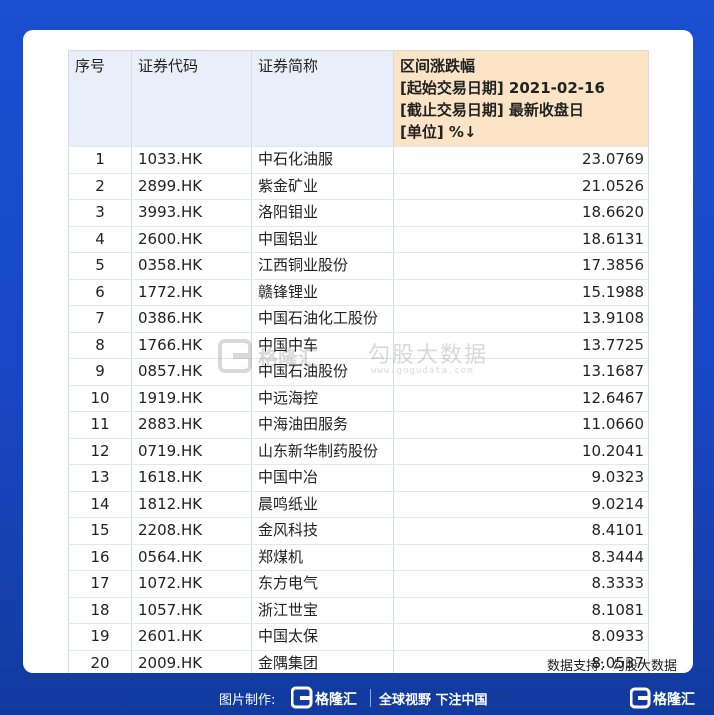  Describe the element at coordinates (521, 557) in the screenshot. I see `row-change-value: 8.3444` at that location.